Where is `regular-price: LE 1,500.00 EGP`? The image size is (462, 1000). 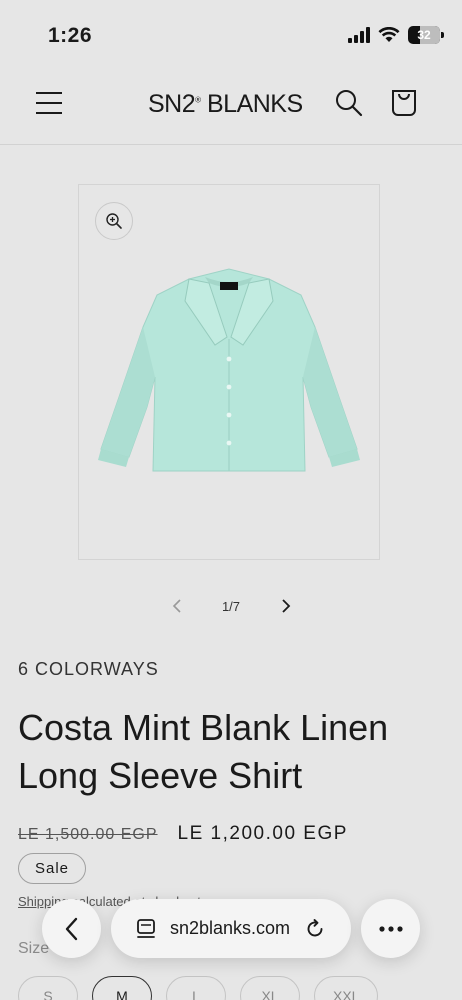
regular-price: LE 1,500.00 EGP is located at coordinates (88, 834).